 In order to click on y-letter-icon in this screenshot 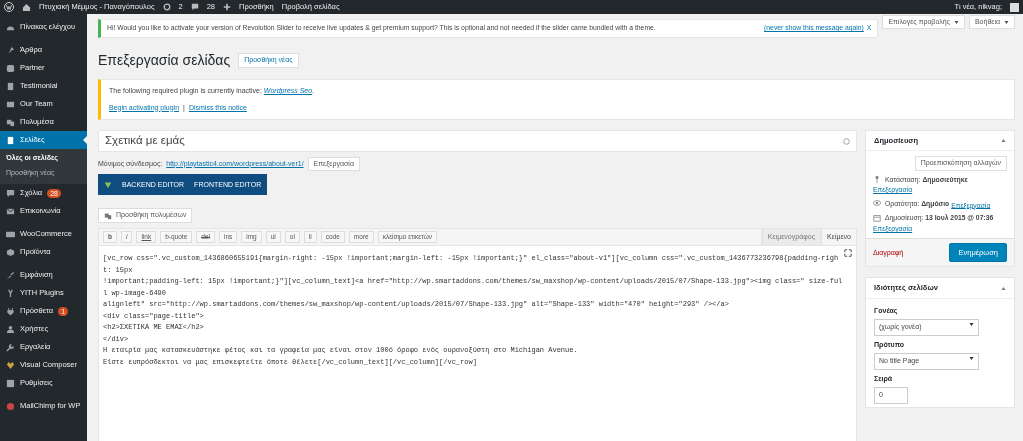, I will do `click(10, 293)`.